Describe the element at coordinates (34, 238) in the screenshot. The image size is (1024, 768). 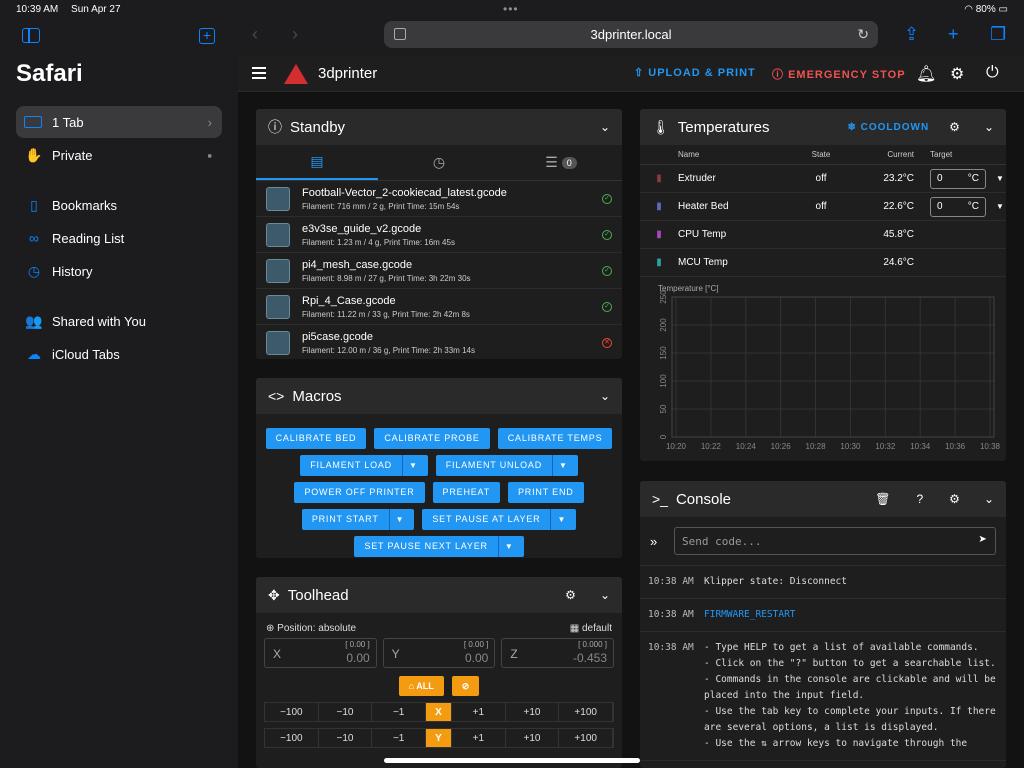
I see `glasses-icon: ∞` at that location.